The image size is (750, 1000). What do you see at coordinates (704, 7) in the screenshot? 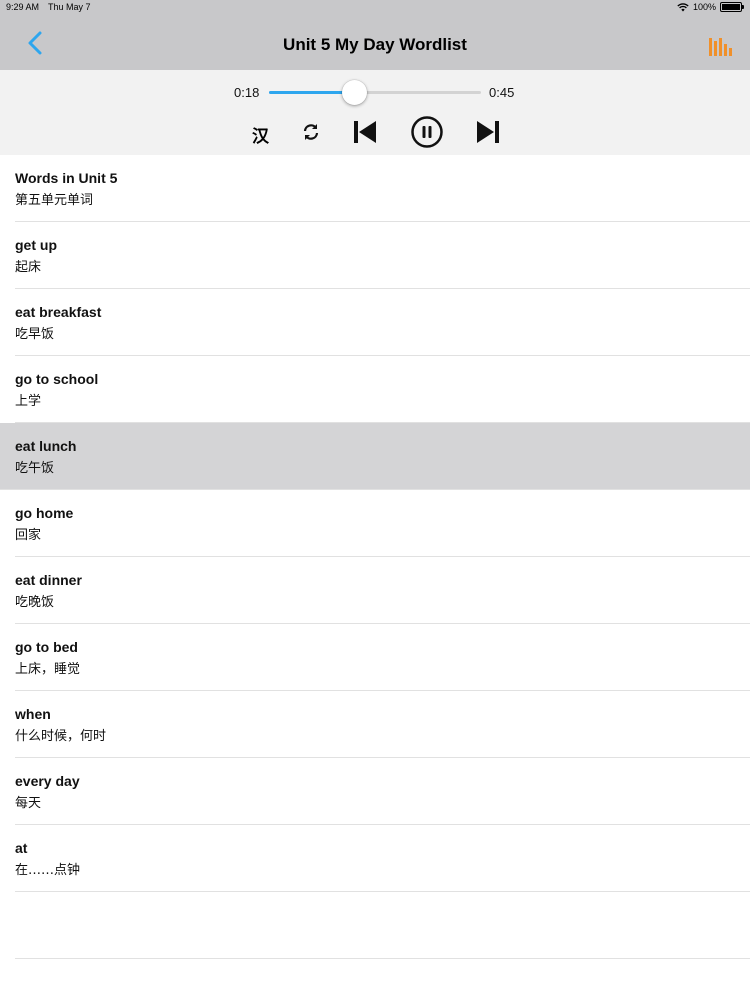
I see `battery-percent: 100%` at bounding box center [704, 7].